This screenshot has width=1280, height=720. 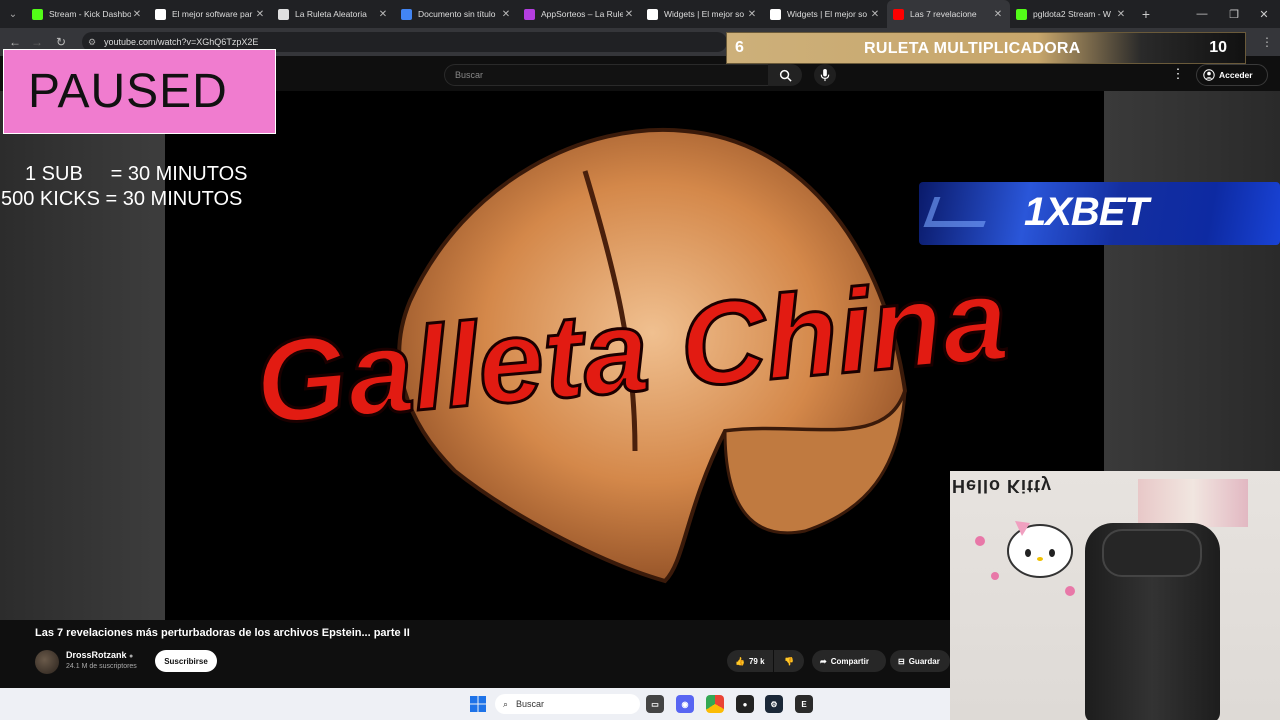 I want to click on appsorteos-icon, so click(x=529, y=14).